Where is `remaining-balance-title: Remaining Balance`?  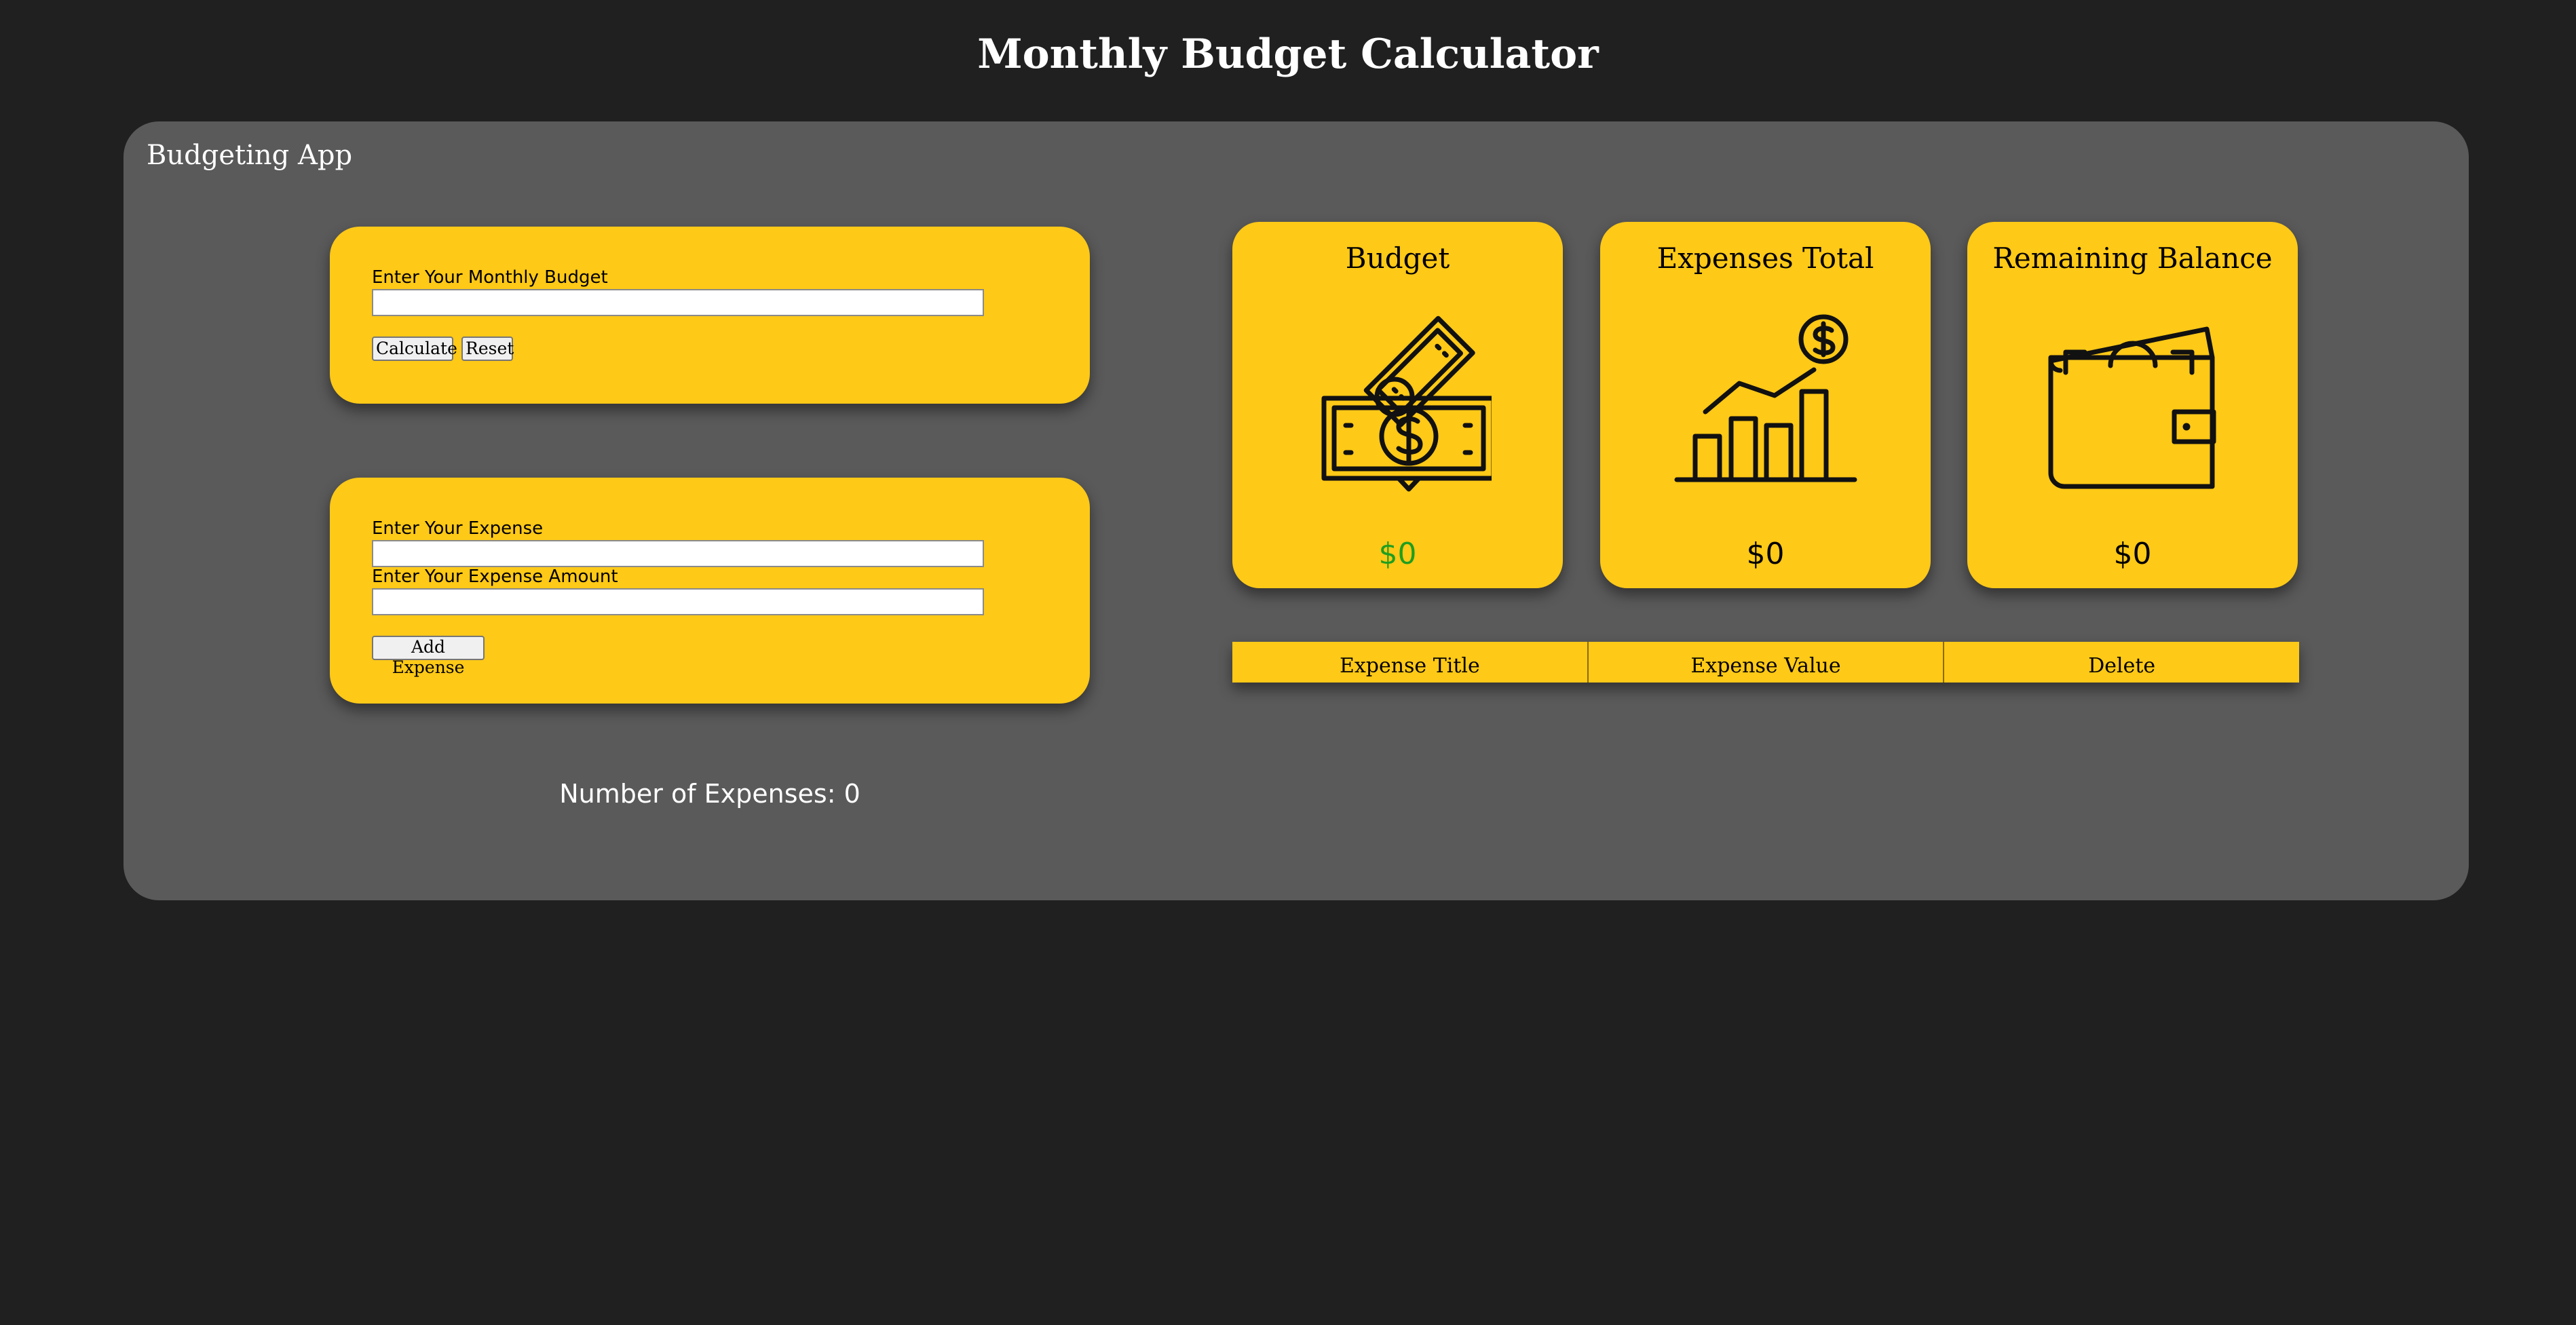
remaining-balance-title: Remaining Balance is located at coordinates (2132, 258).